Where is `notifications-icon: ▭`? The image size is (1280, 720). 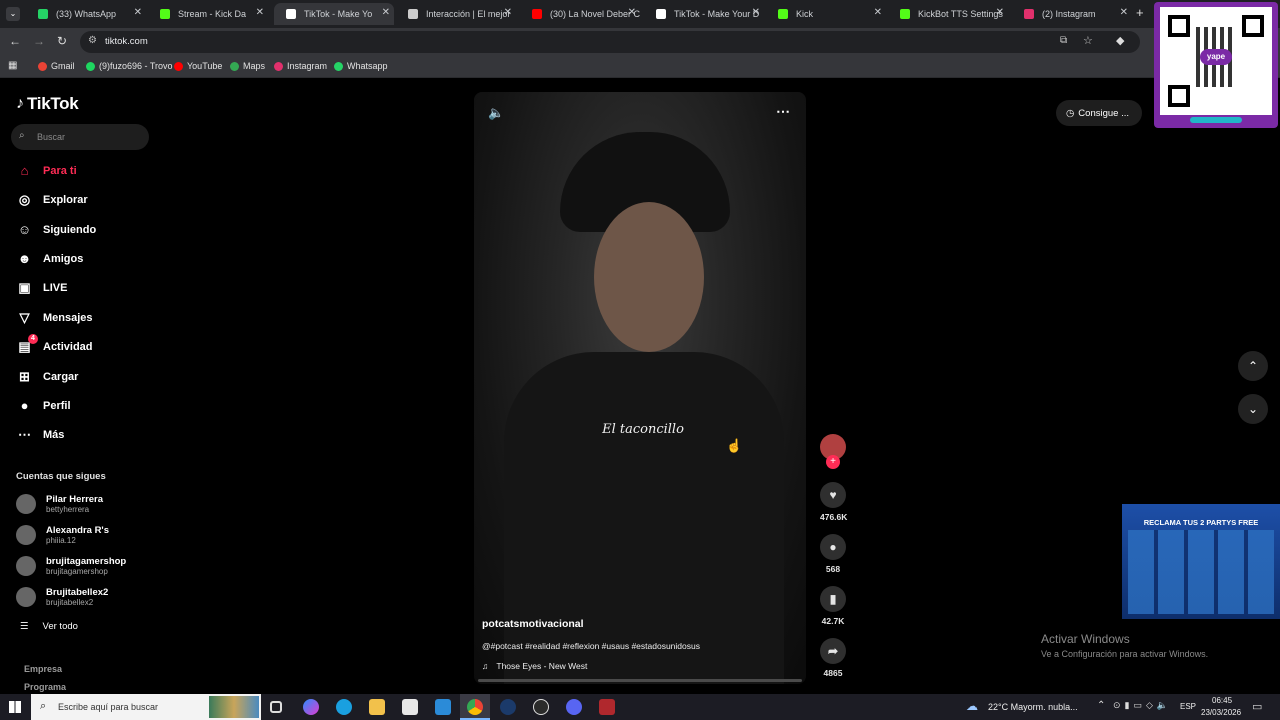 notifications-icon: ▭ is located at coordinates (1257, 706).